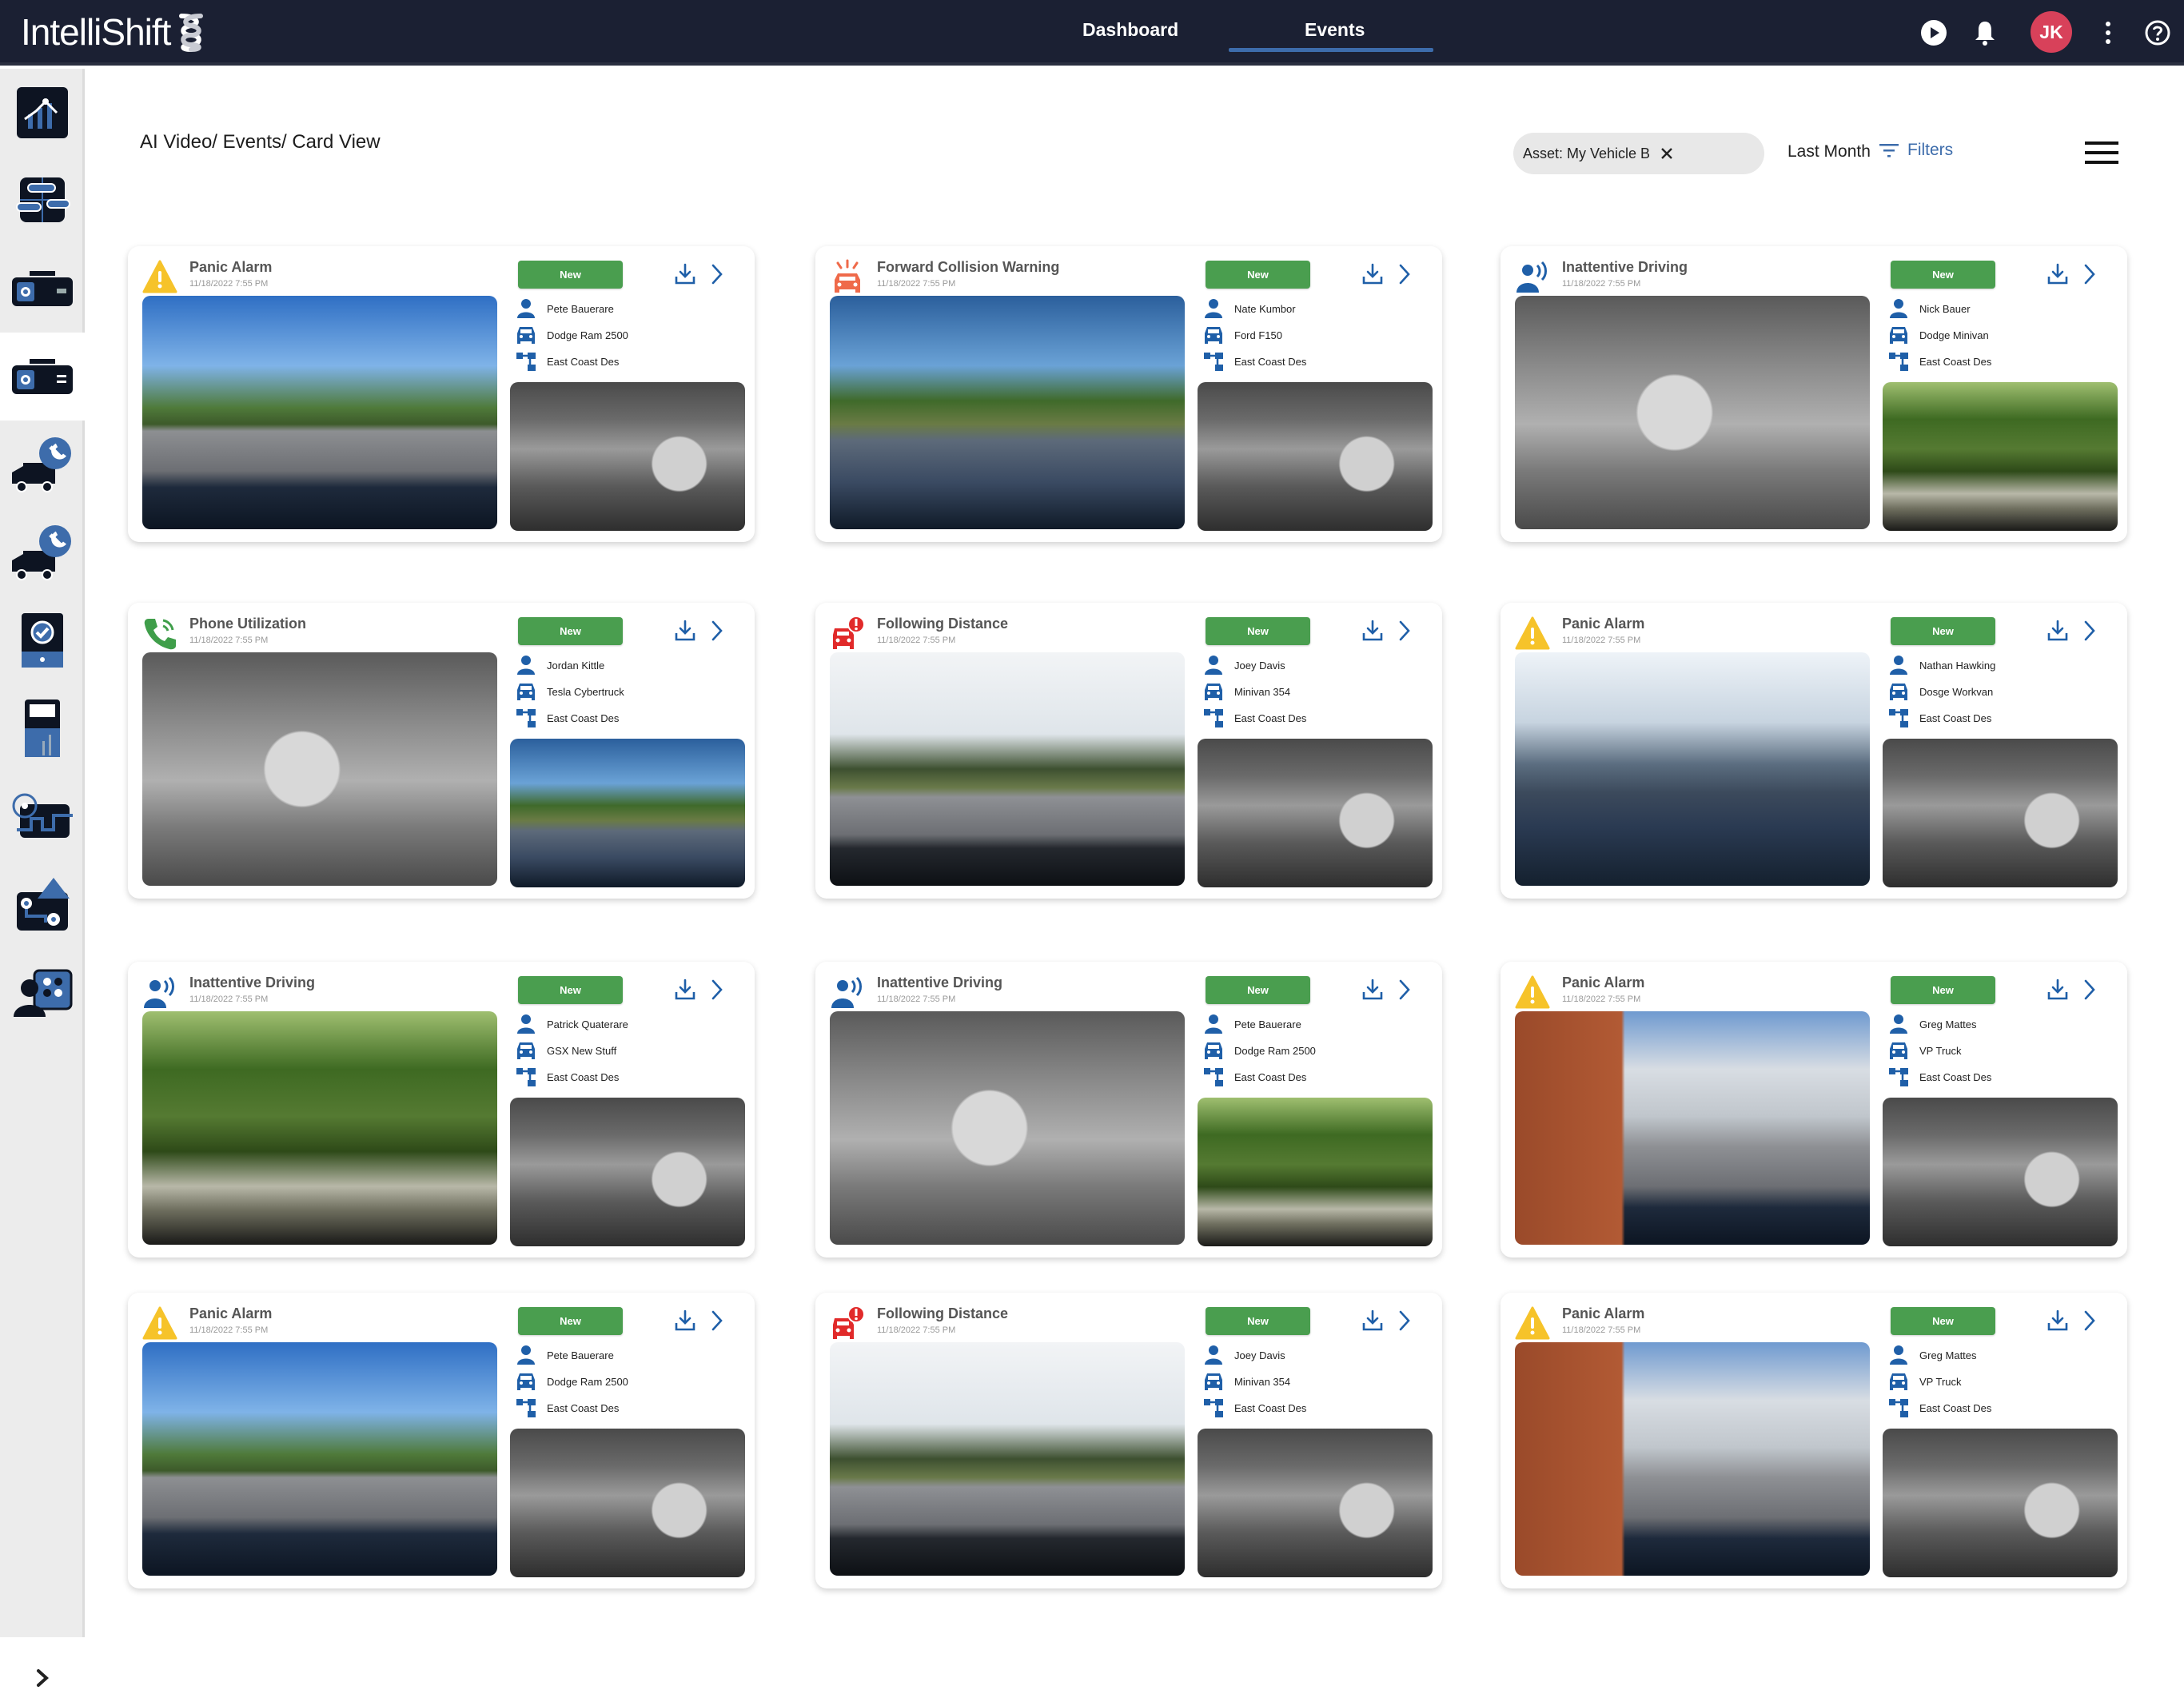 Image resolution: width=2184 pixels, height=1690 pixels. What do you see at coordinates (1916, 151) in the screenshot?
I see `filters-button: Filters` at bounding box center [1916, 151].